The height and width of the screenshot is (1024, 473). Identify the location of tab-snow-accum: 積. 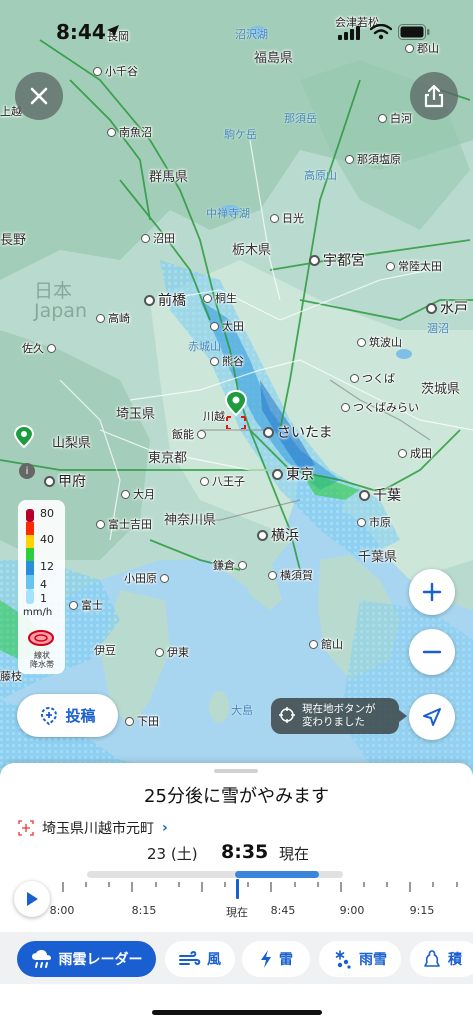
(441, 959).